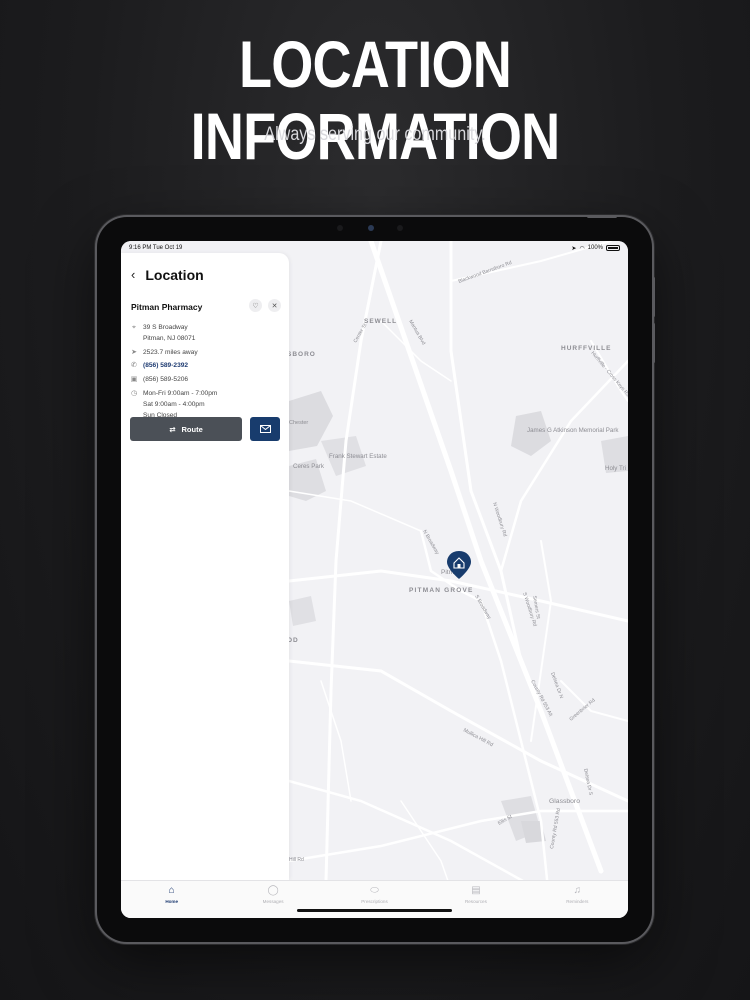 Image resolution: width=750 pixels, height=1000 pixels. I want to click on pill-icon: ⬭, so click(374, 890).